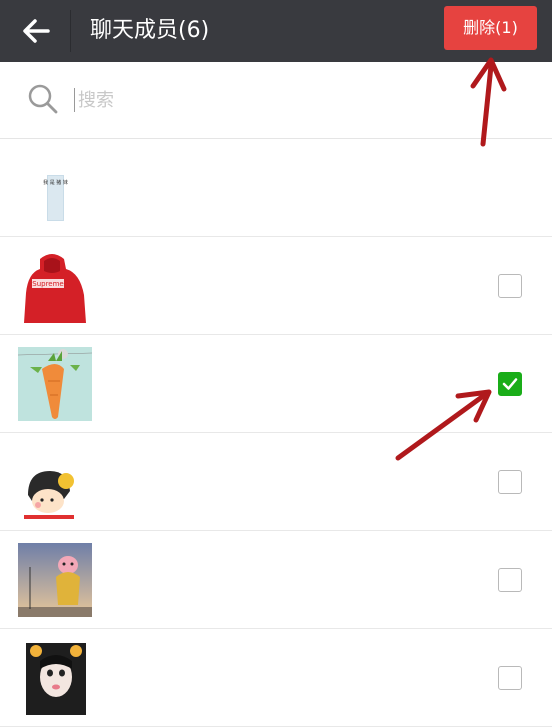 The height and width of the screenshot is (727, 552). Describe the element at coordinates (55, 188) in the screenshot. I see `text-card-avatar: 我 是 猪 妹` at that location.